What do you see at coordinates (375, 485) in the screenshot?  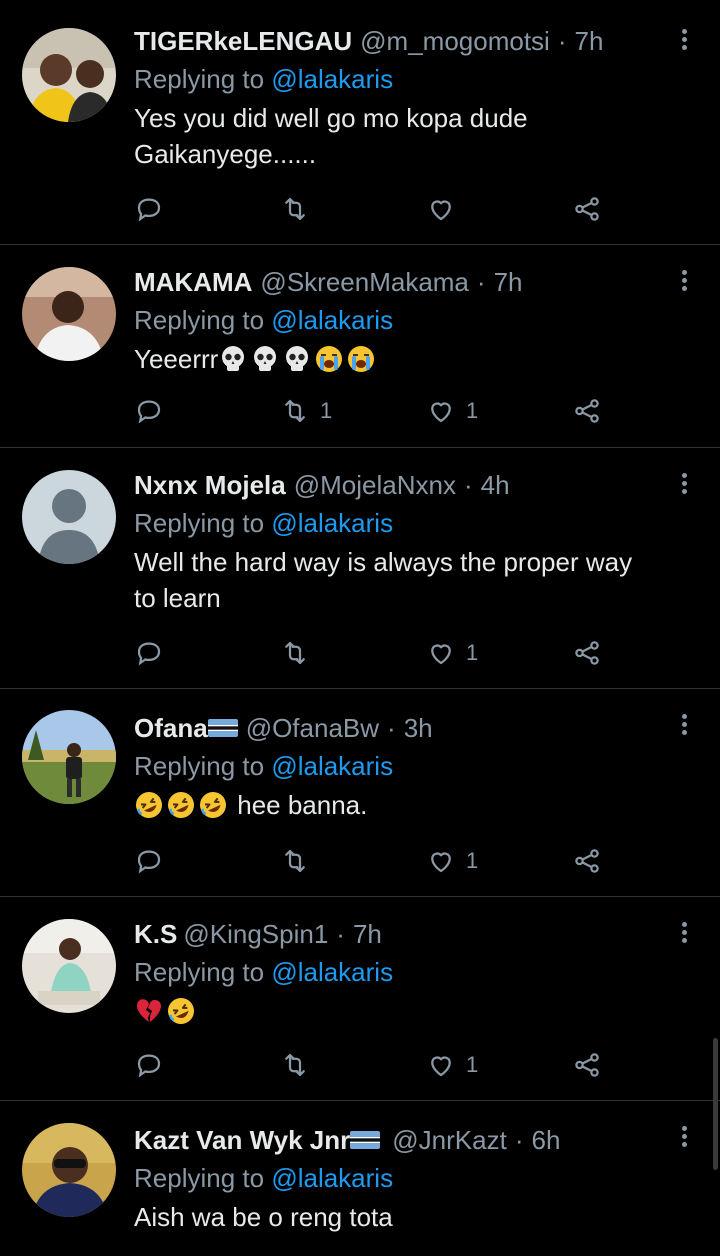 I see `user-handle: @MojelaNxnx` at bounding box center [375, 485].